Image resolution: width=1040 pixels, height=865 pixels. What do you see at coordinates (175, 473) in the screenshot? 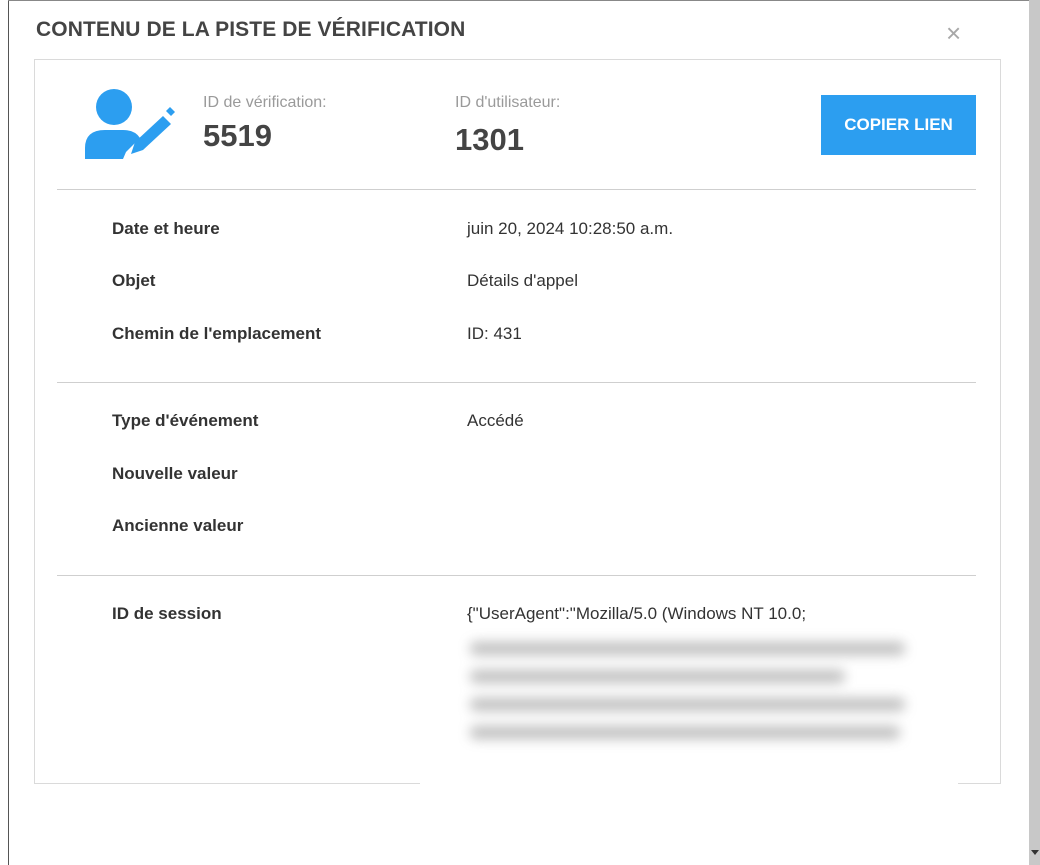
I see `new-value-label: Nouvelle valeur` at bounding box center [175, 473].